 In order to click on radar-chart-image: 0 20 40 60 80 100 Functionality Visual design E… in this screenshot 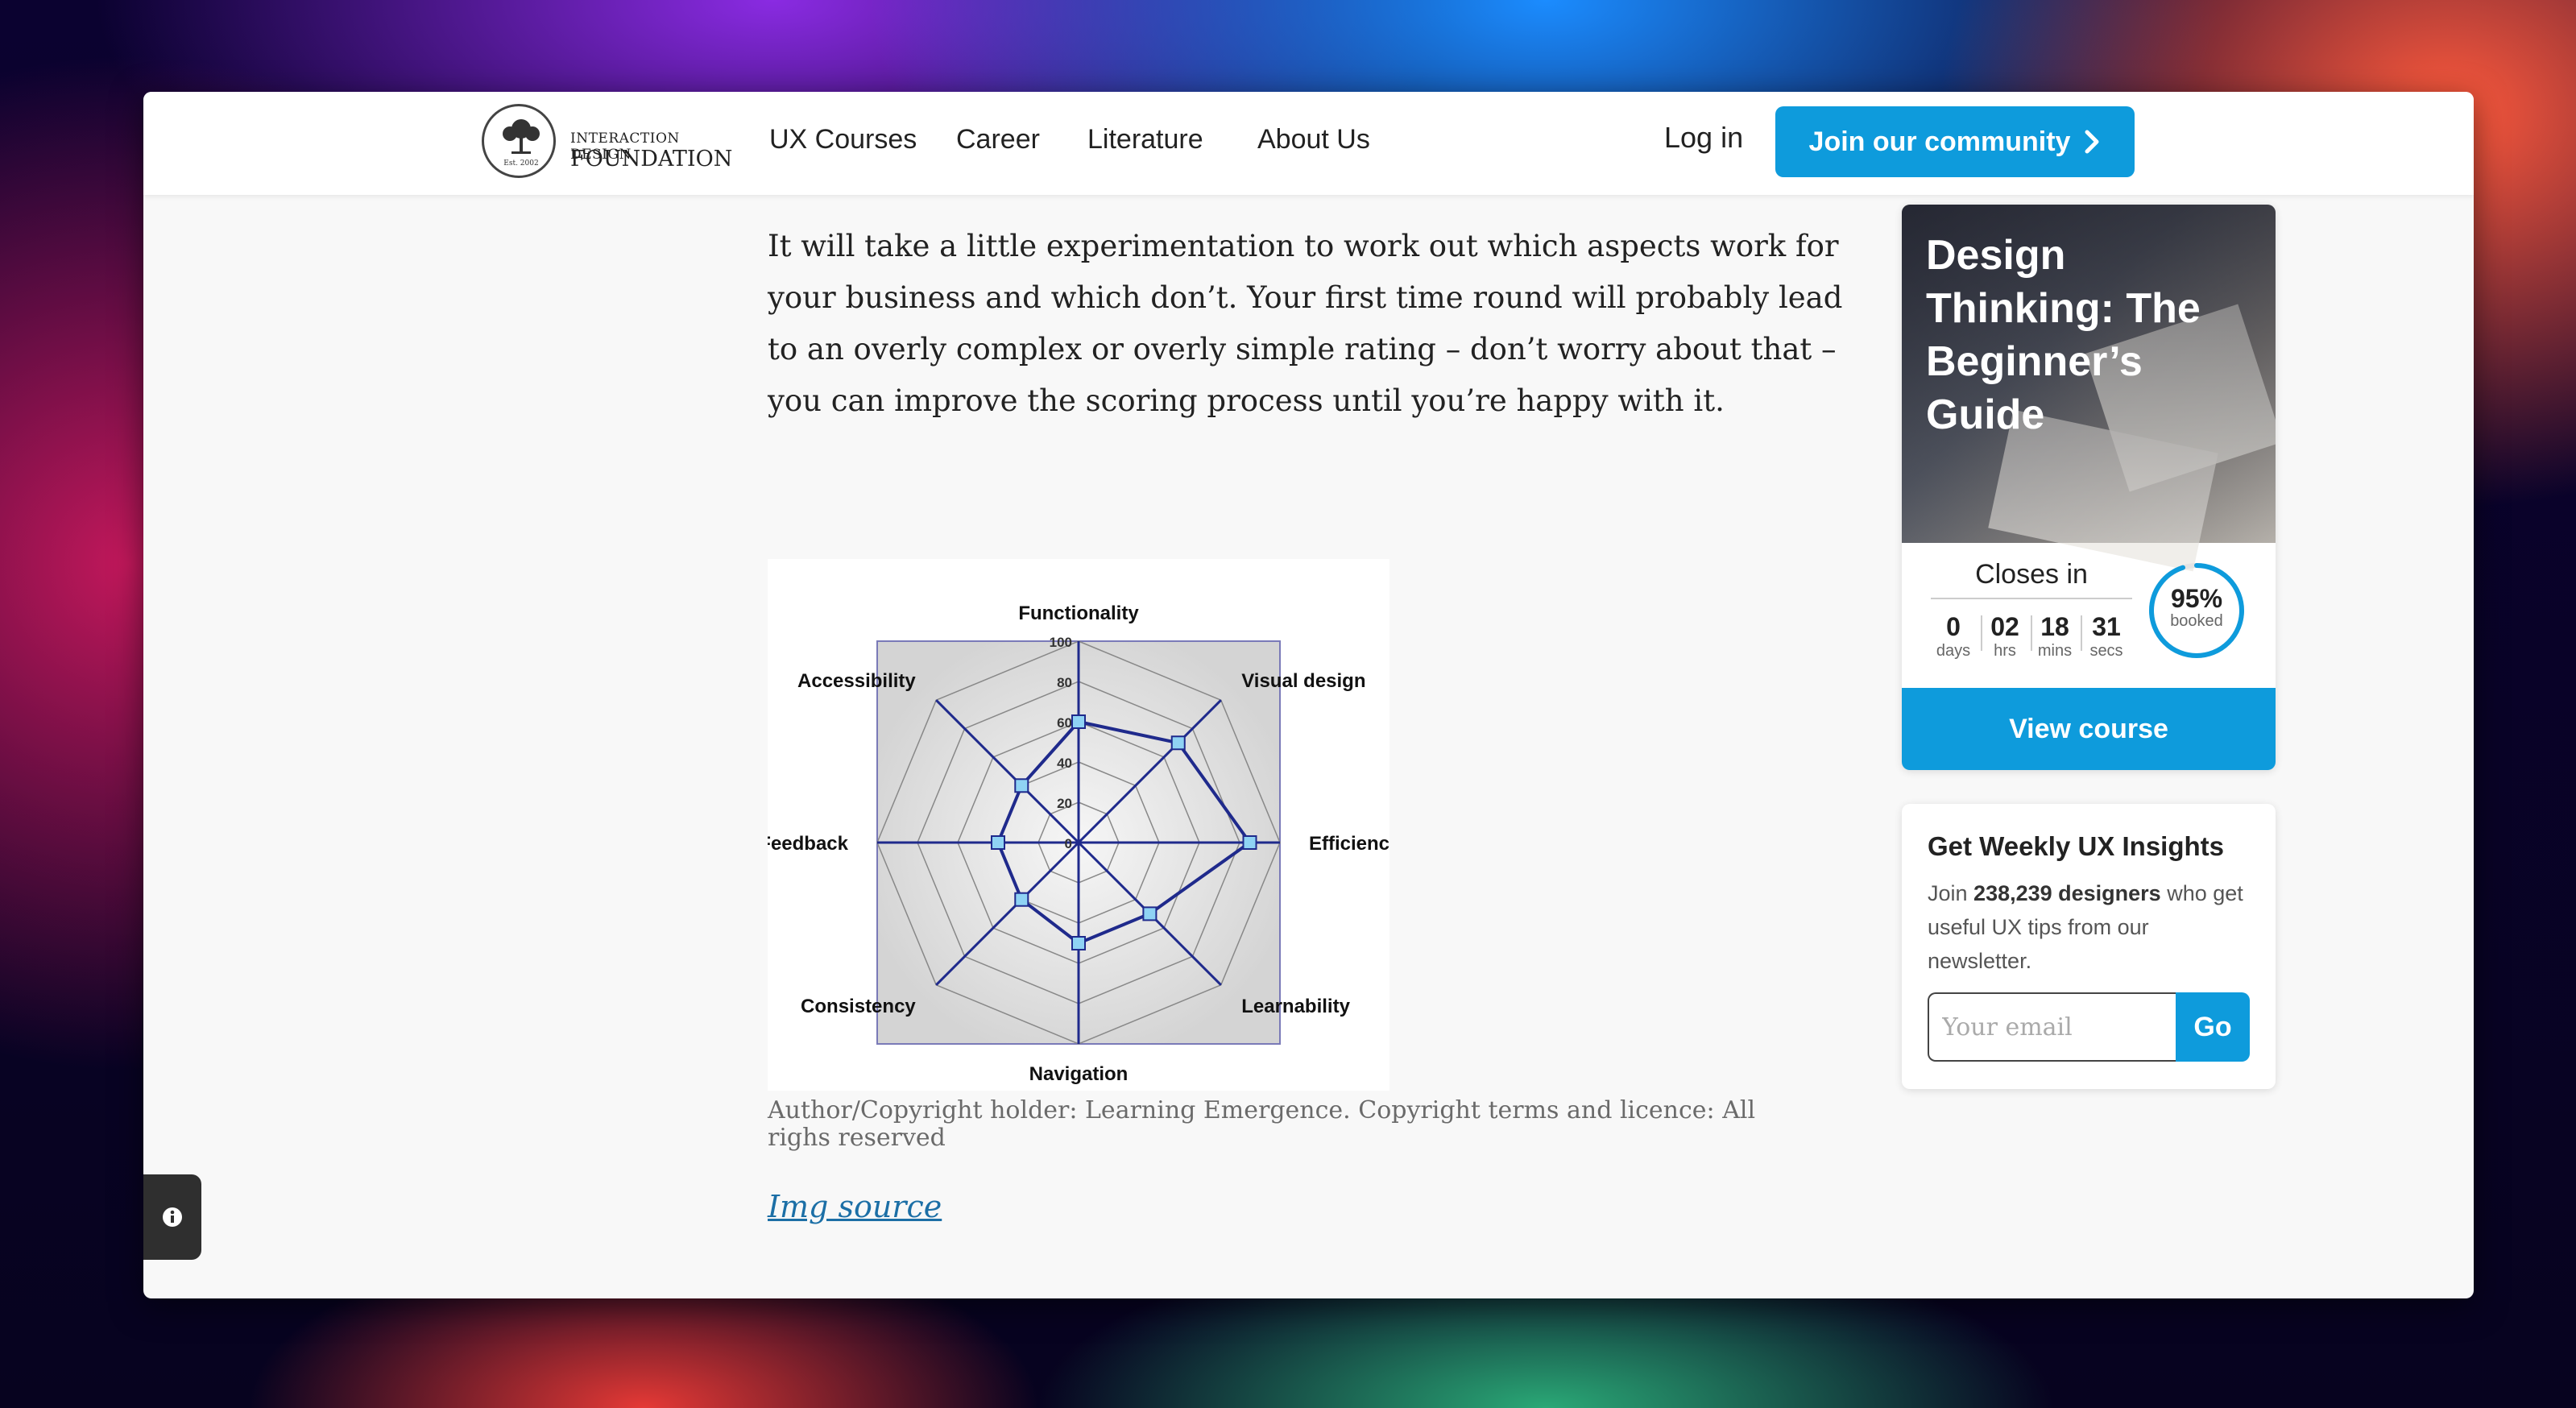, I will do `click(1080, 825)`.